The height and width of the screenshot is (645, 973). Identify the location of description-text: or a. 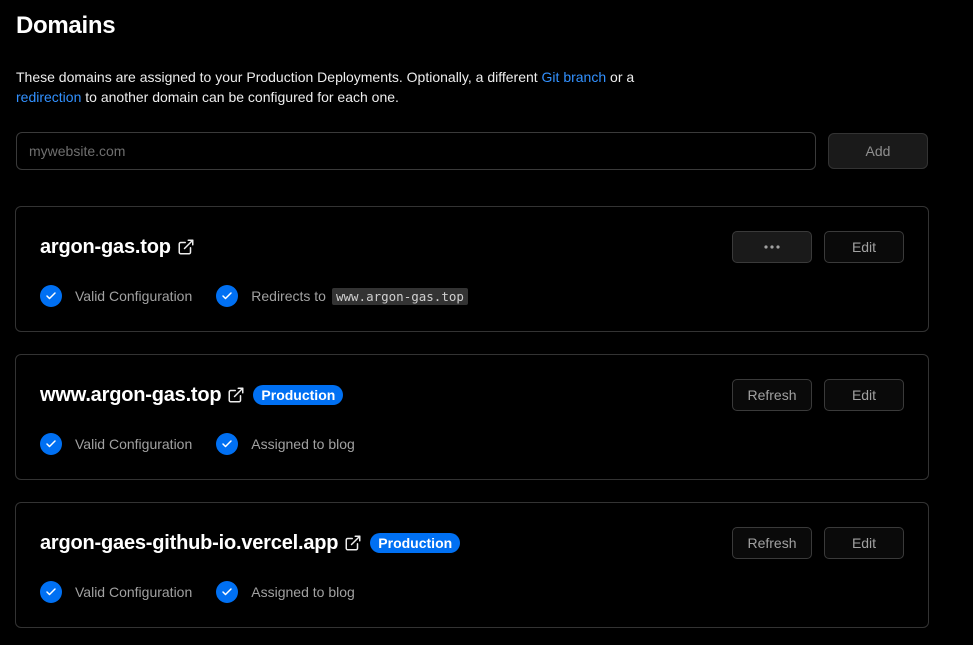
(620, 77).